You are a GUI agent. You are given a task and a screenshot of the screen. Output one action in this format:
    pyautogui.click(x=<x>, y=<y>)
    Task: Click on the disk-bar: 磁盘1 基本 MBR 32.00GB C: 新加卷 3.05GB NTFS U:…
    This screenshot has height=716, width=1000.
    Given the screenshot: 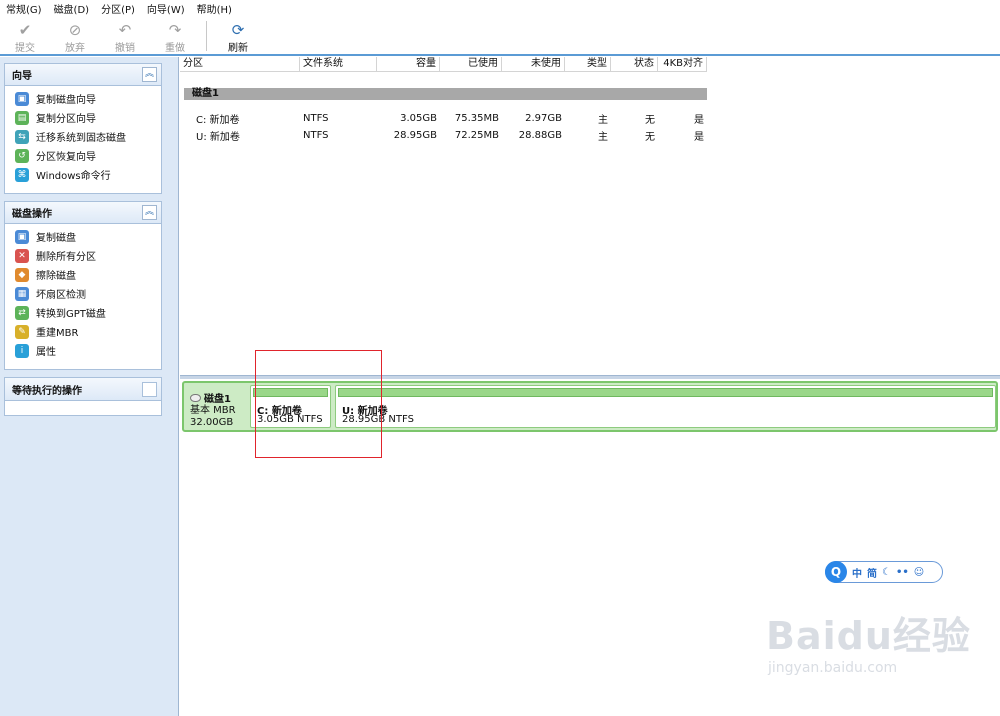 What is the action you would take?
    pyautogui.click(x=590, y=406)
    